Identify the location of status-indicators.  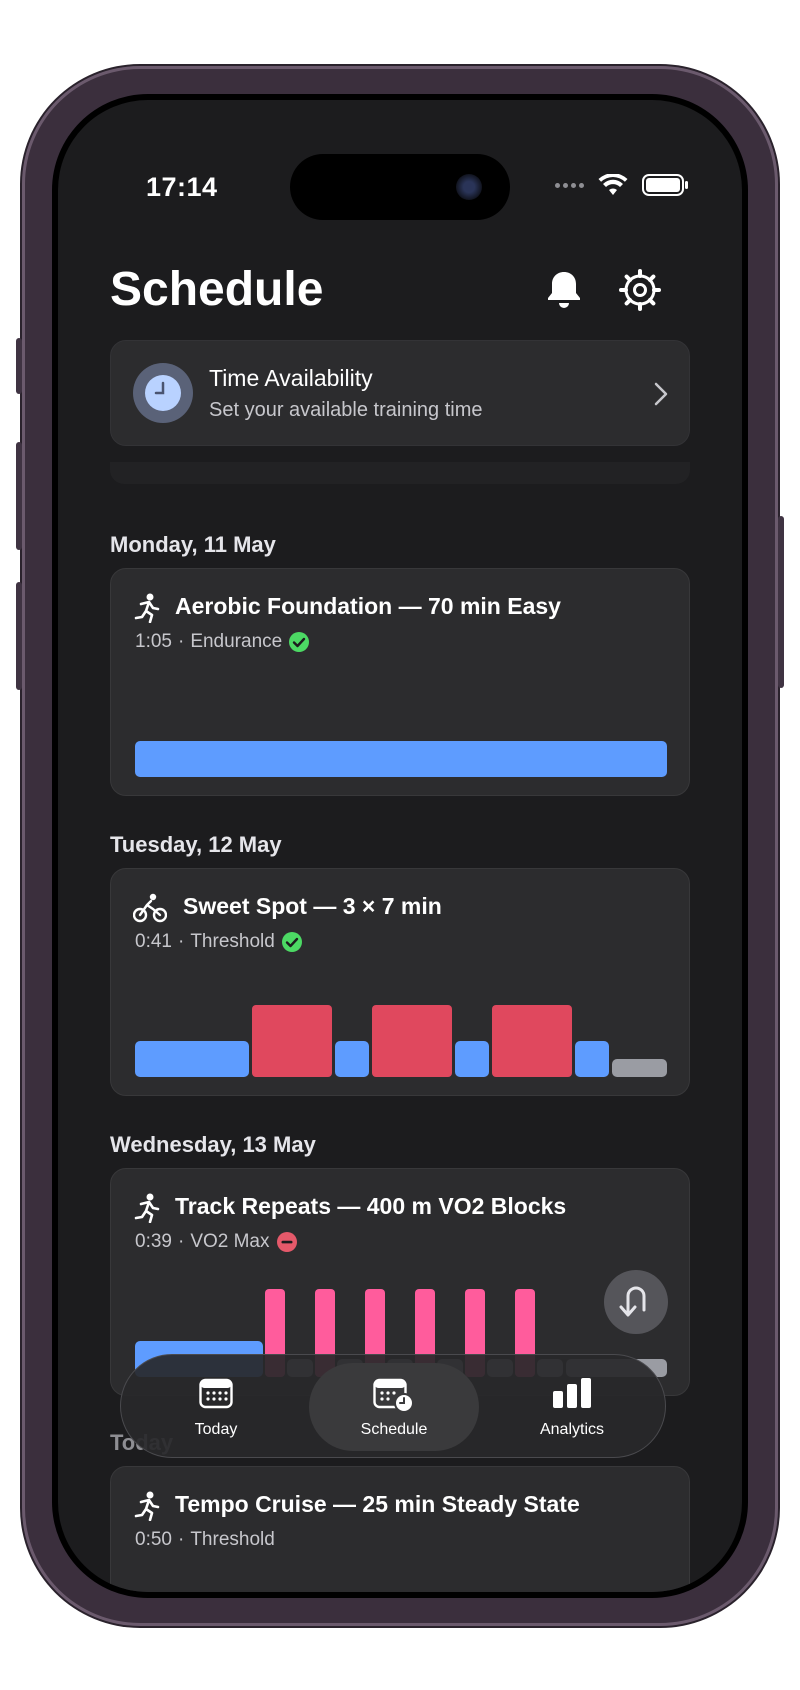
(622, 185).